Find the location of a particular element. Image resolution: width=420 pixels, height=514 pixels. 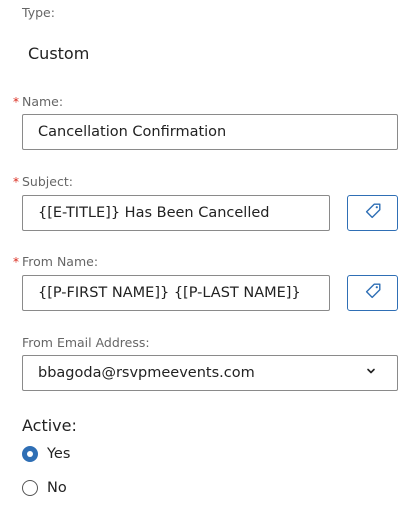

subject-insert-tag-button is located at coordinates (372, 213).